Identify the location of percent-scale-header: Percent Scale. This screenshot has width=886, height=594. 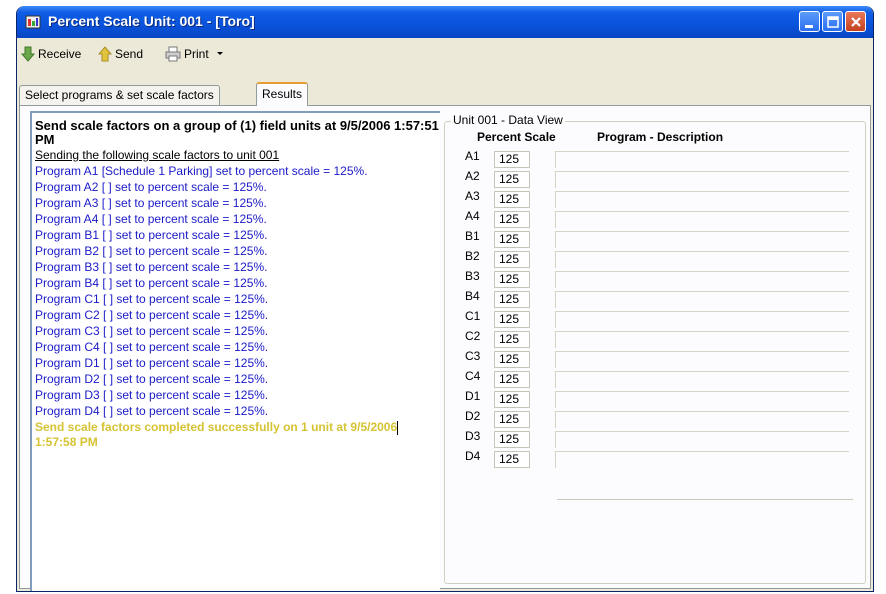
(516, 137).